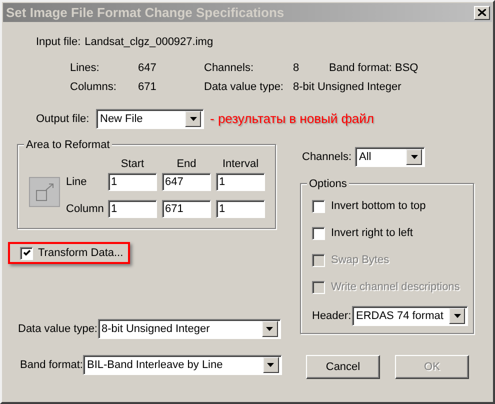  Describe the element at coordinates (145, 13) in the screenshot. I see `window-title: Set Image File Format Change Specifications` at that location.